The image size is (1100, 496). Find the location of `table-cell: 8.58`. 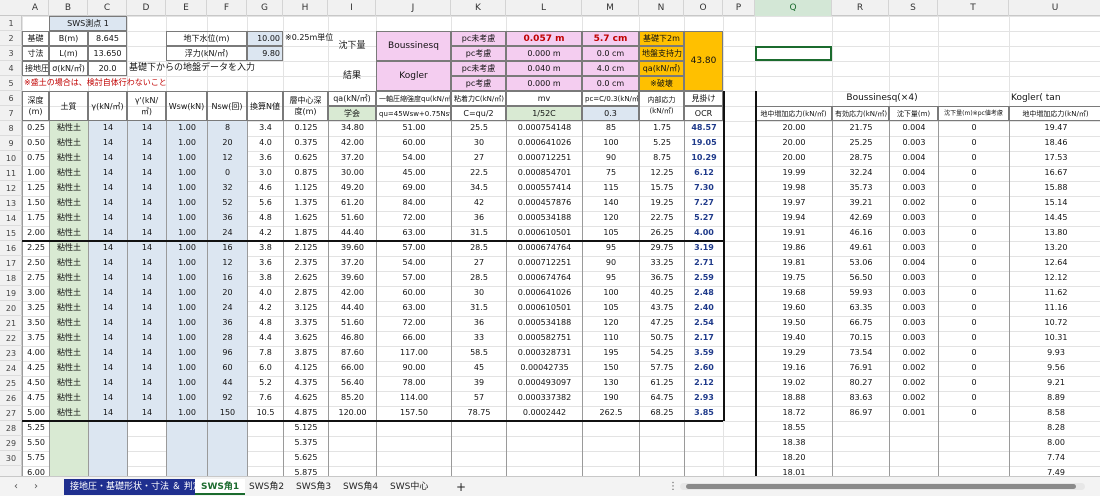

table-cell: 8.58 is located at coordinates (1054, 413).